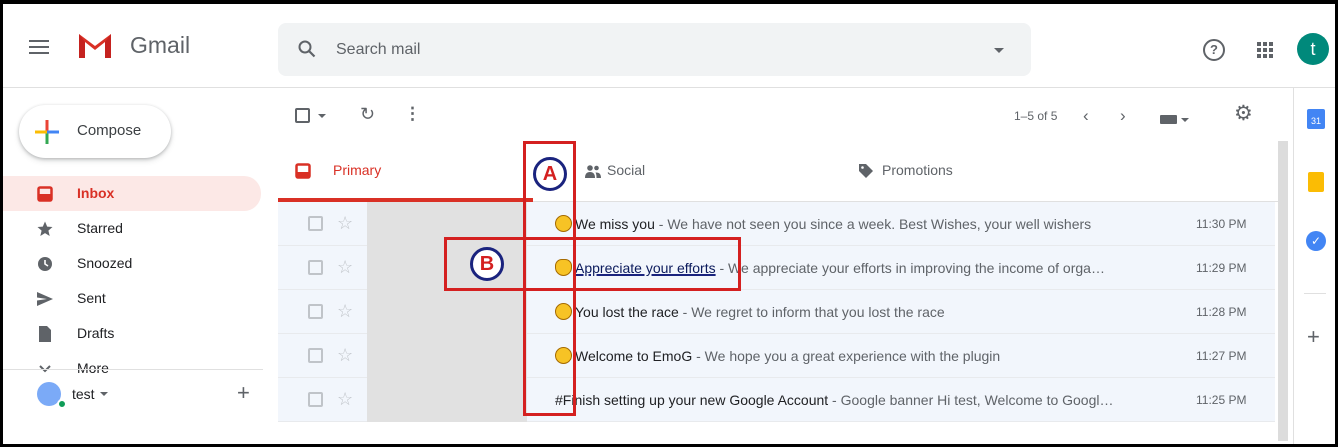 This screenshot has width=1338, height=447. Describe the element at coordinates (83, 394) in the screenshot. I see `user-name: test` at that location.